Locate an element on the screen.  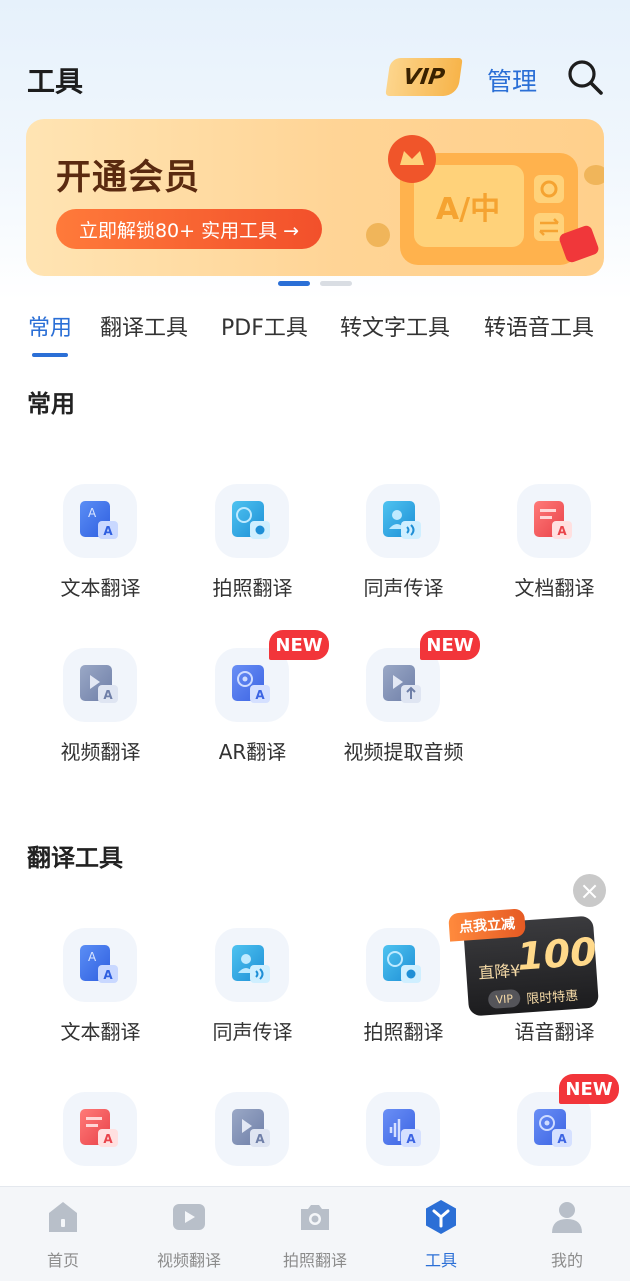
section-title-translate-tools: 翻译工具 is located at coordinates (75, 858).